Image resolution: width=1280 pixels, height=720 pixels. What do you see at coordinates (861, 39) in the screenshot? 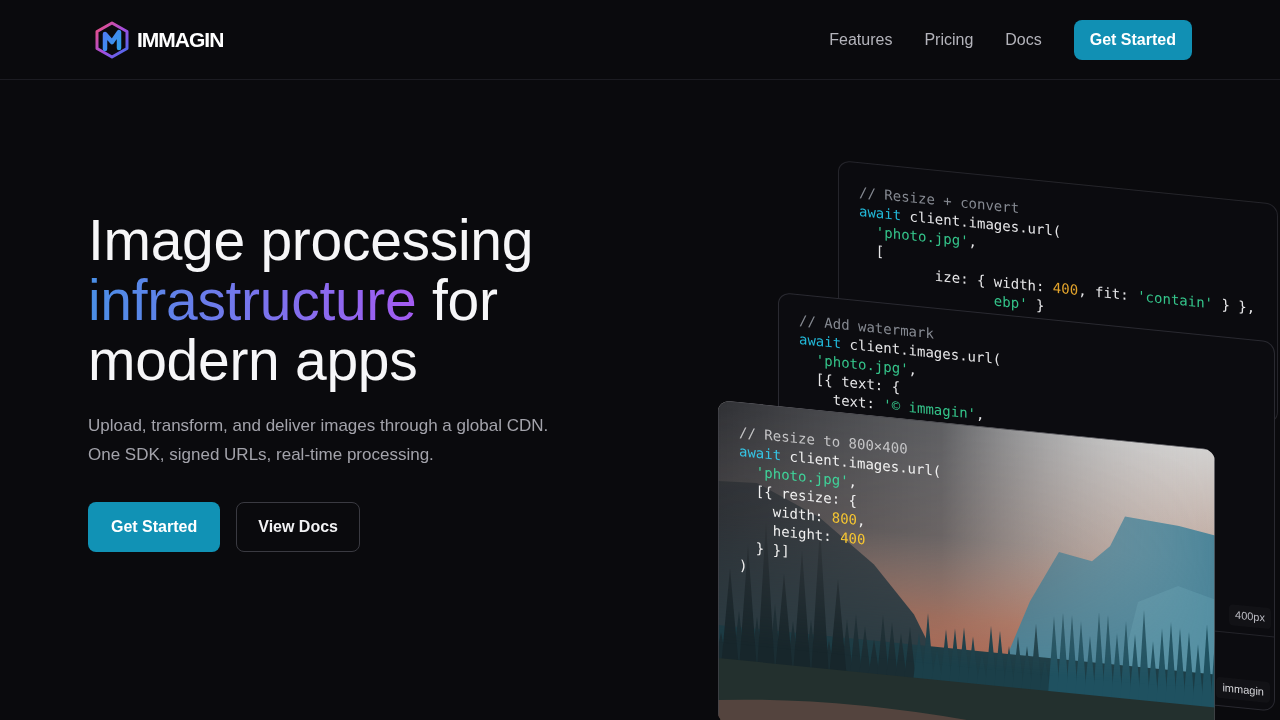
I see `nav-link: Features` at bounding box center [861, 39].